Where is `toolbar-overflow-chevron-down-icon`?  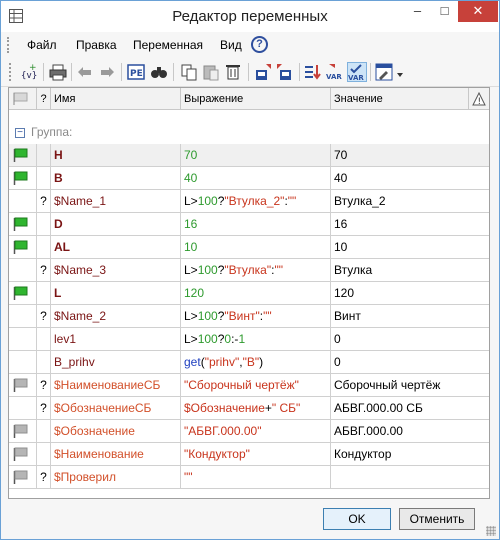 toolbar-overflow-chevron-down-icon is located at coordinates (400, 72).